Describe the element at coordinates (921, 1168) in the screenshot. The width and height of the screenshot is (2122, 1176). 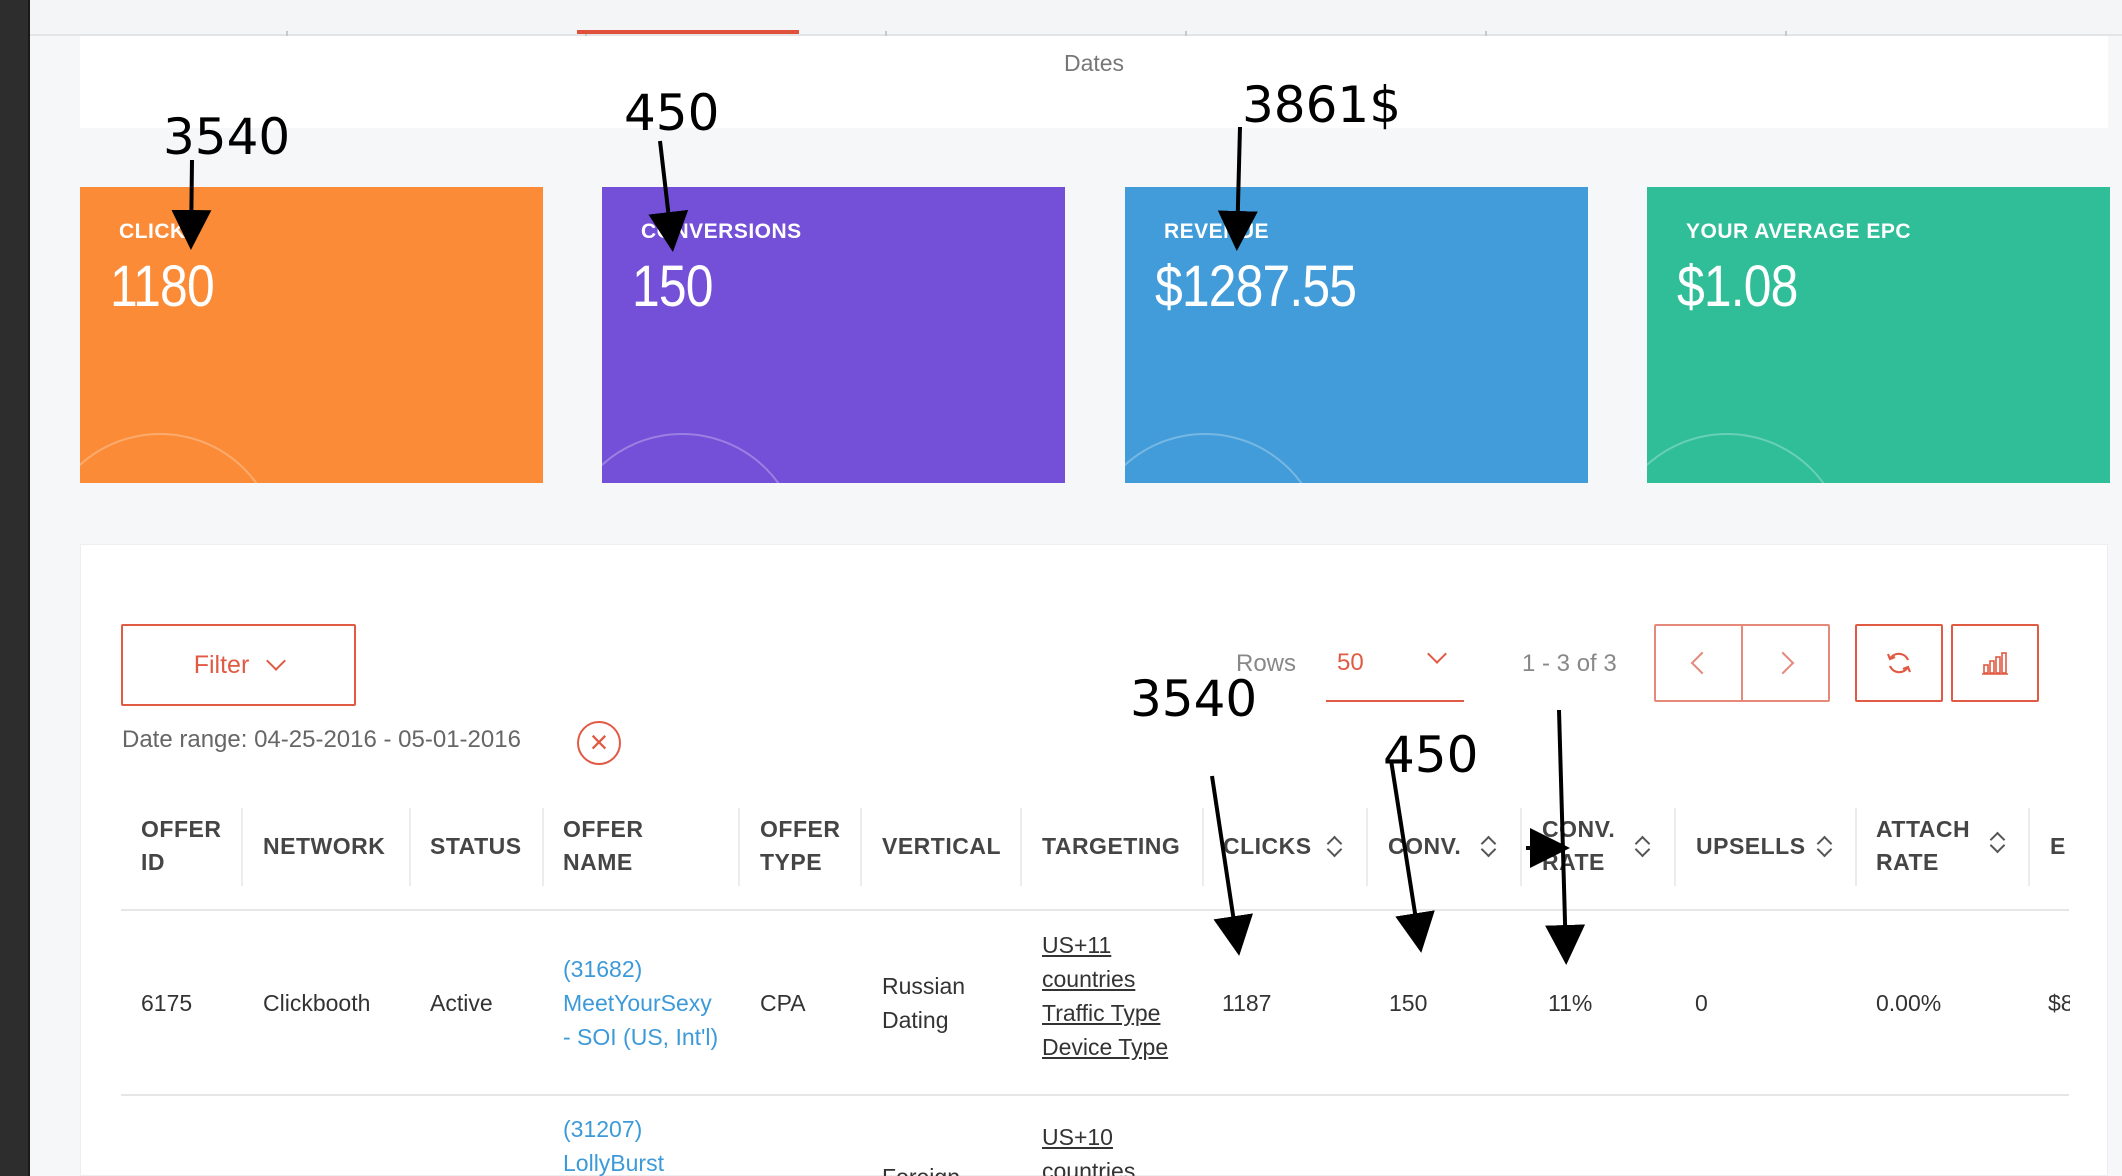
I see `cell-vertical: Foreign` at that location.